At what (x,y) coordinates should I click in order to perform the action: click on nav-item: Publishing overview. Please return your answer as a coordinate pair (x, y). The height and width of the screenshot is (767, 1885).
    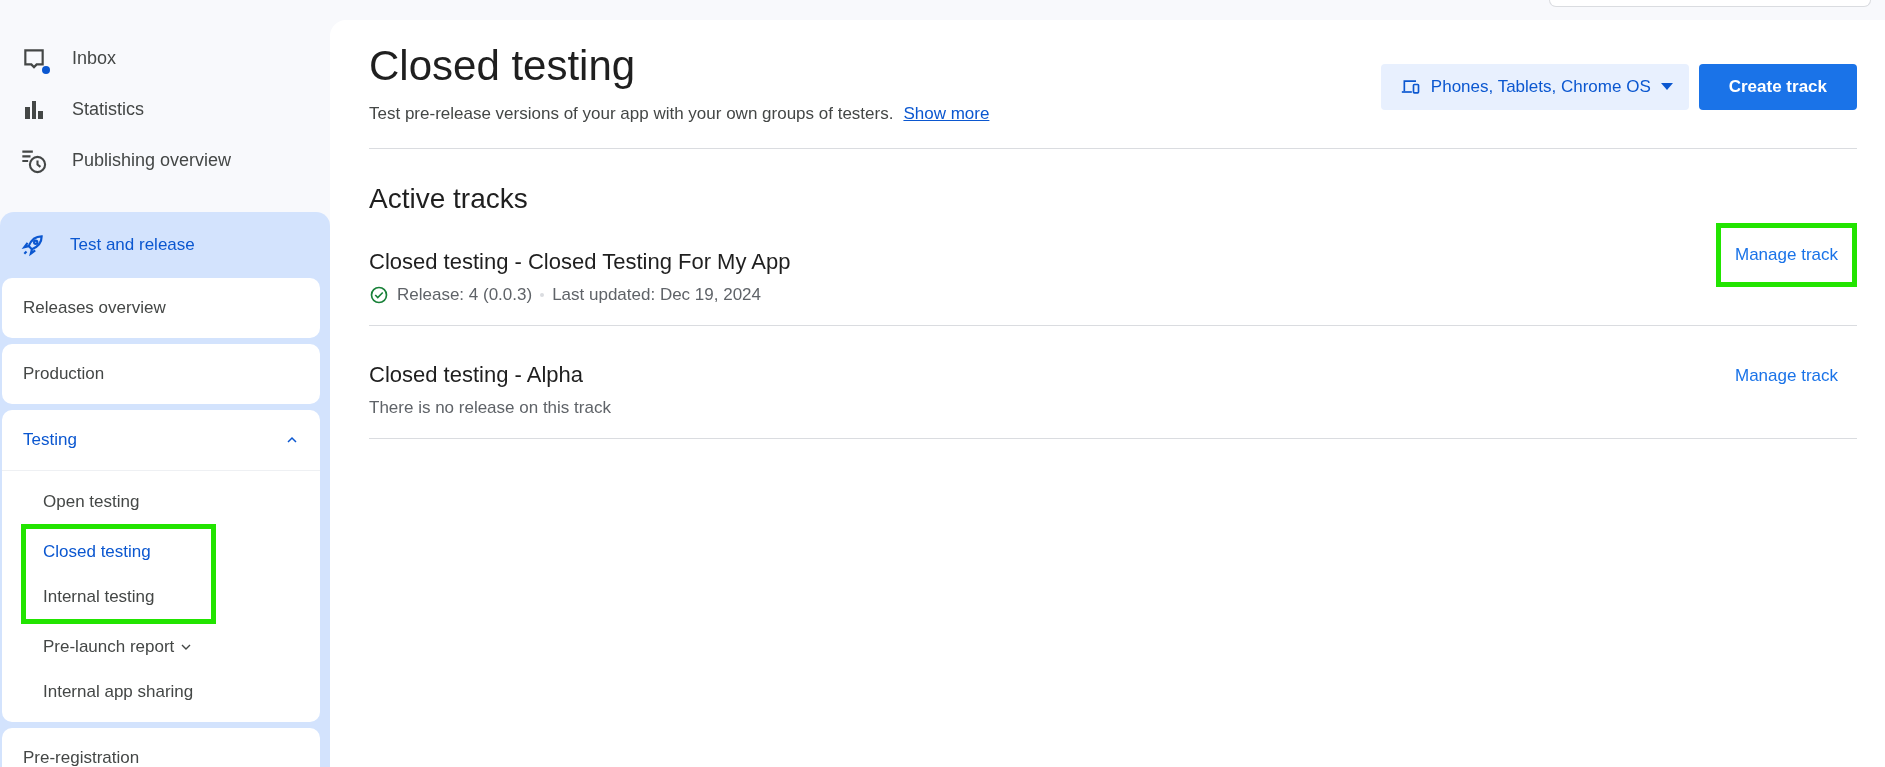
    Looking at the image, I should click on (165, 160).